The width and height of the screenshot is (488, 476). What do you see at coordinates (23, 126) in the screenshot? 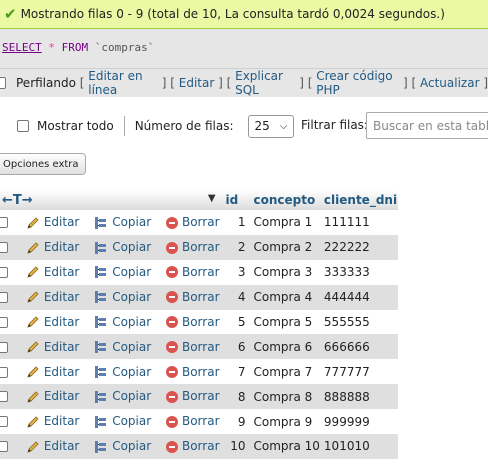
I see `show-all-checkbox` at bounding box center [23, 126].